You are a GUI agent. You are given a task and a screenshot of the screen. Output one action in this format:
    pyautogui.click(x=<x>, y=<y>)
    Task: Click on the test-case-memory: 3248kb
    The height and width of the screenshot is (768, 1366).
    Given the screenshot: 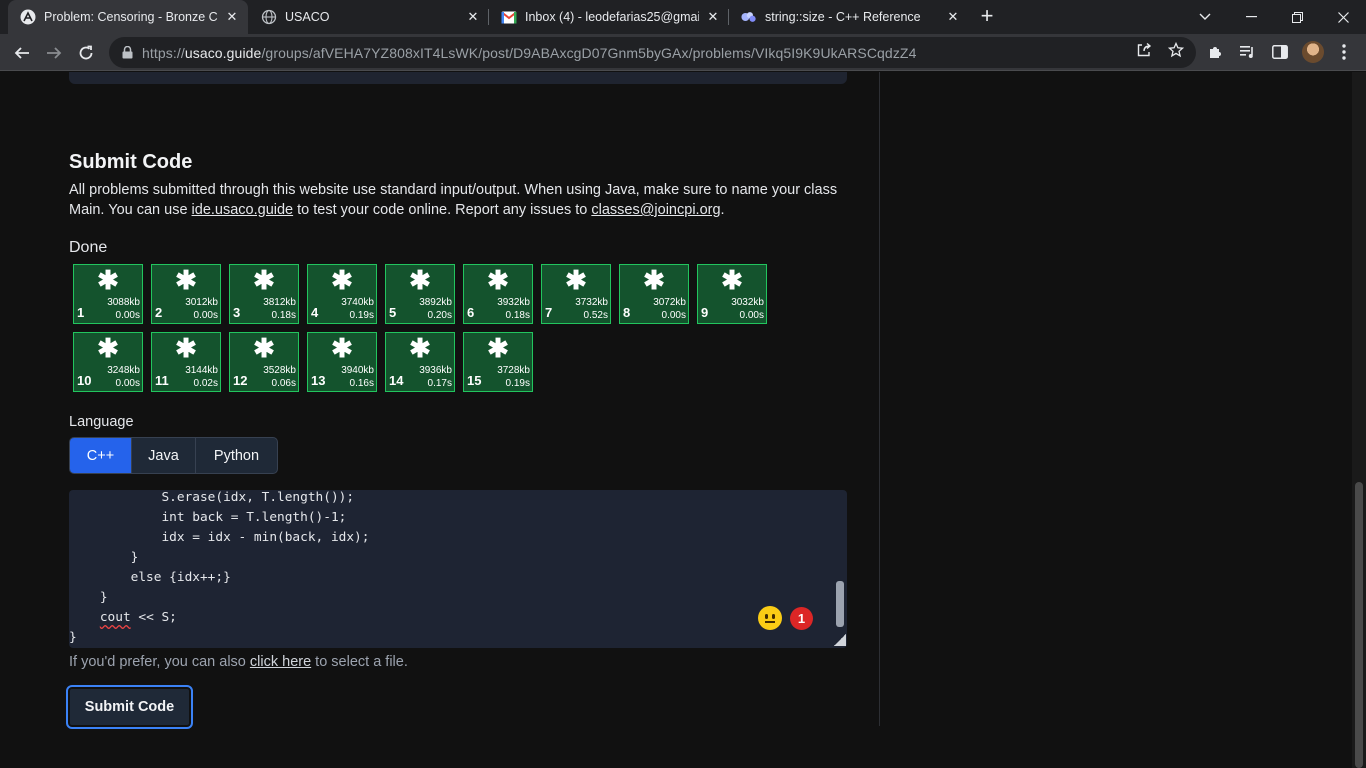 What is the action you would take?
    pyautogui.click(x=123, y=370)
    